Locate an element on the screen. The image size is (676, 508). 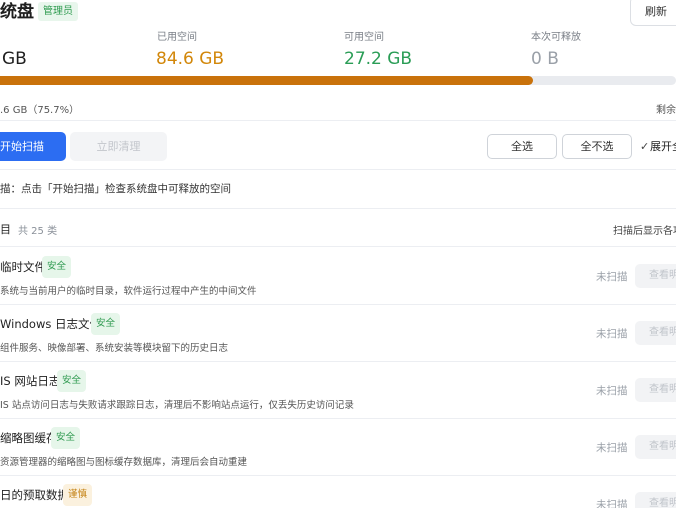
item-description: 资源管理器的缩略图与图标缓存数据库，清理后会自动重建 is located at coordinates (124, 462).